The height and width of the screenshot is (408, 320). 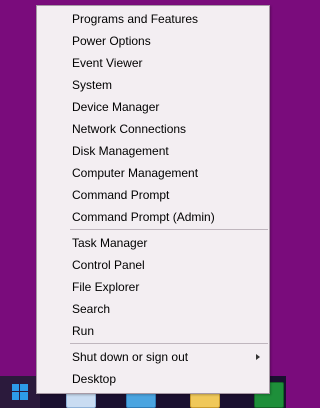 What do you see at coordinates (153, 41) in the screenshot?
I see `menu-item-power-options: Power Options` at bounding box center [153, 41].